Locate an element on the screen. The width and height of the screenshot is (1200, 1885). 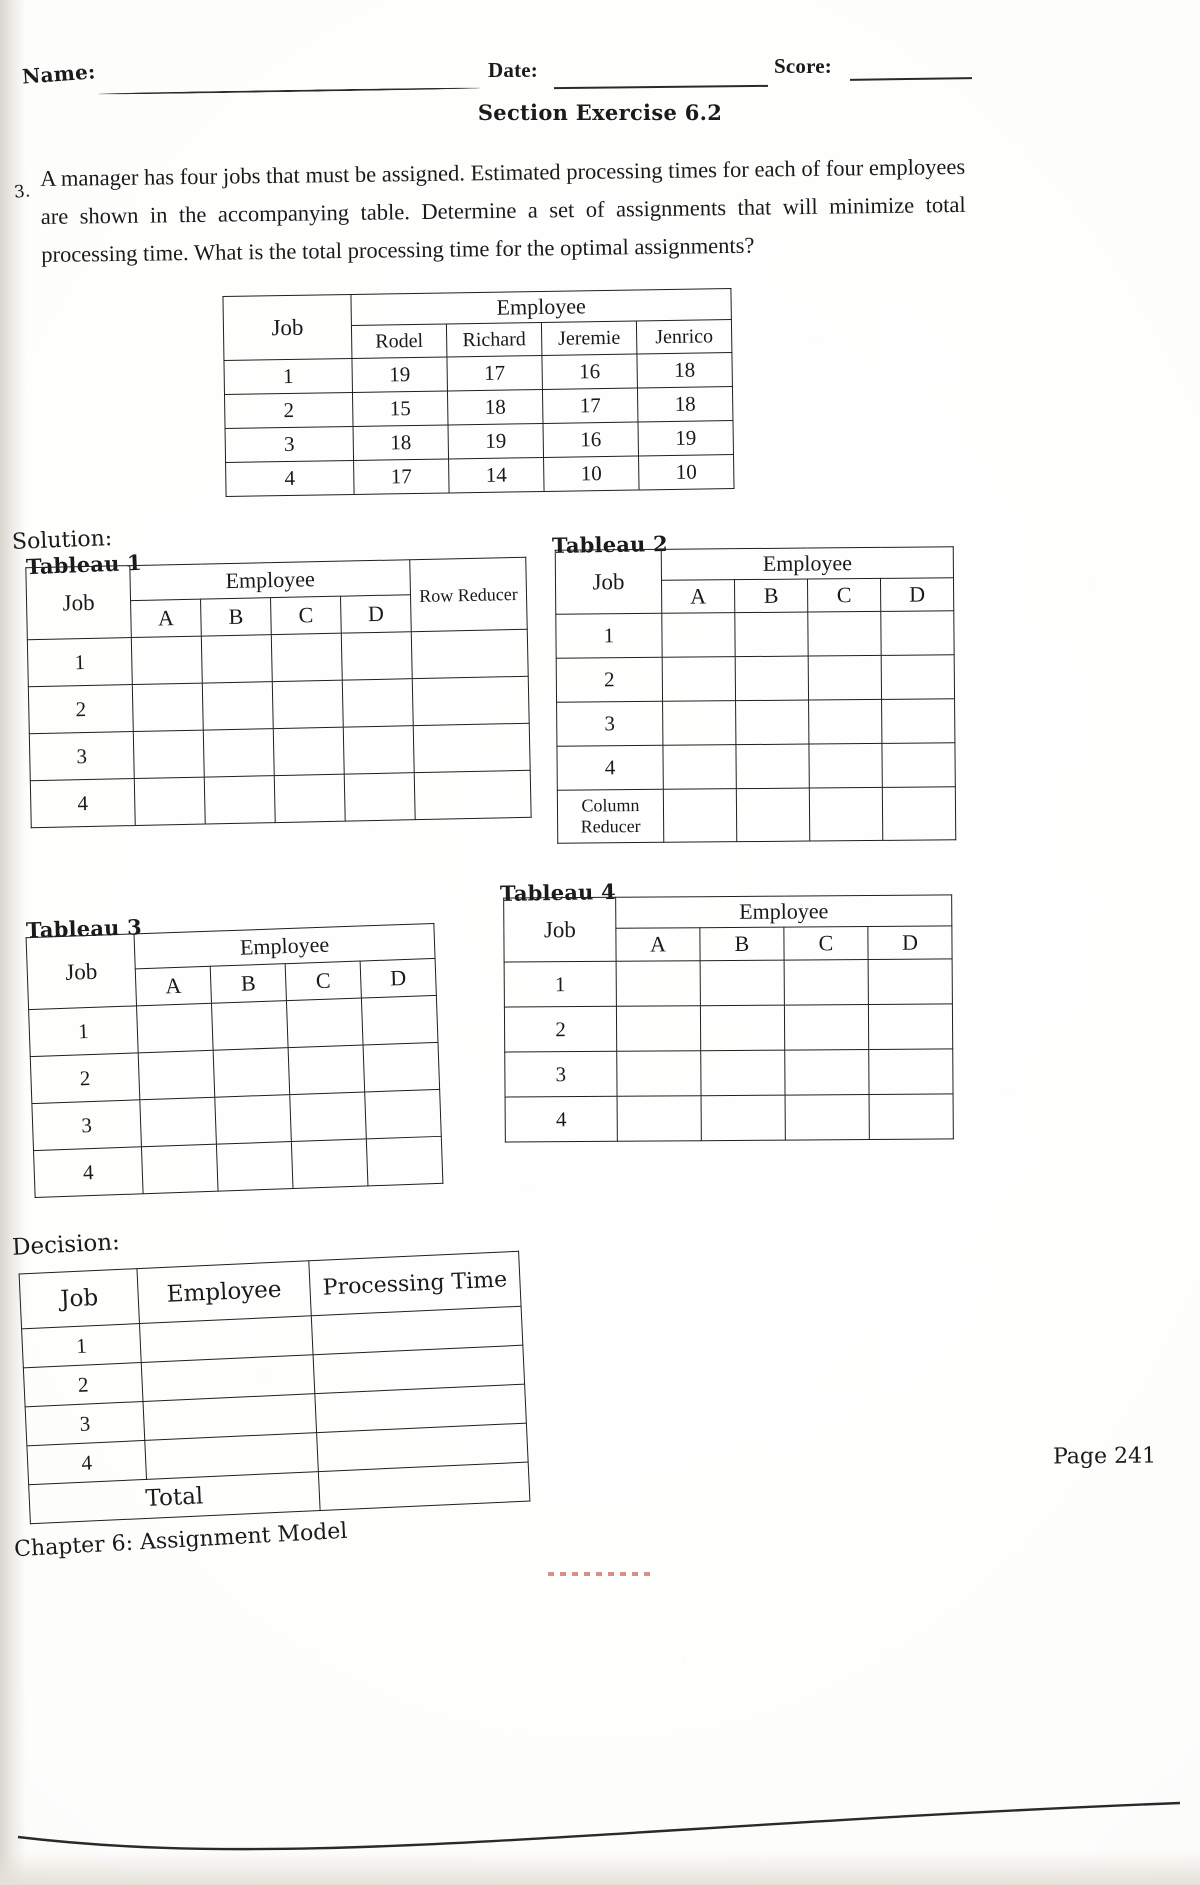
decision-job-id: 1 is located at coordinates (81, 1345).